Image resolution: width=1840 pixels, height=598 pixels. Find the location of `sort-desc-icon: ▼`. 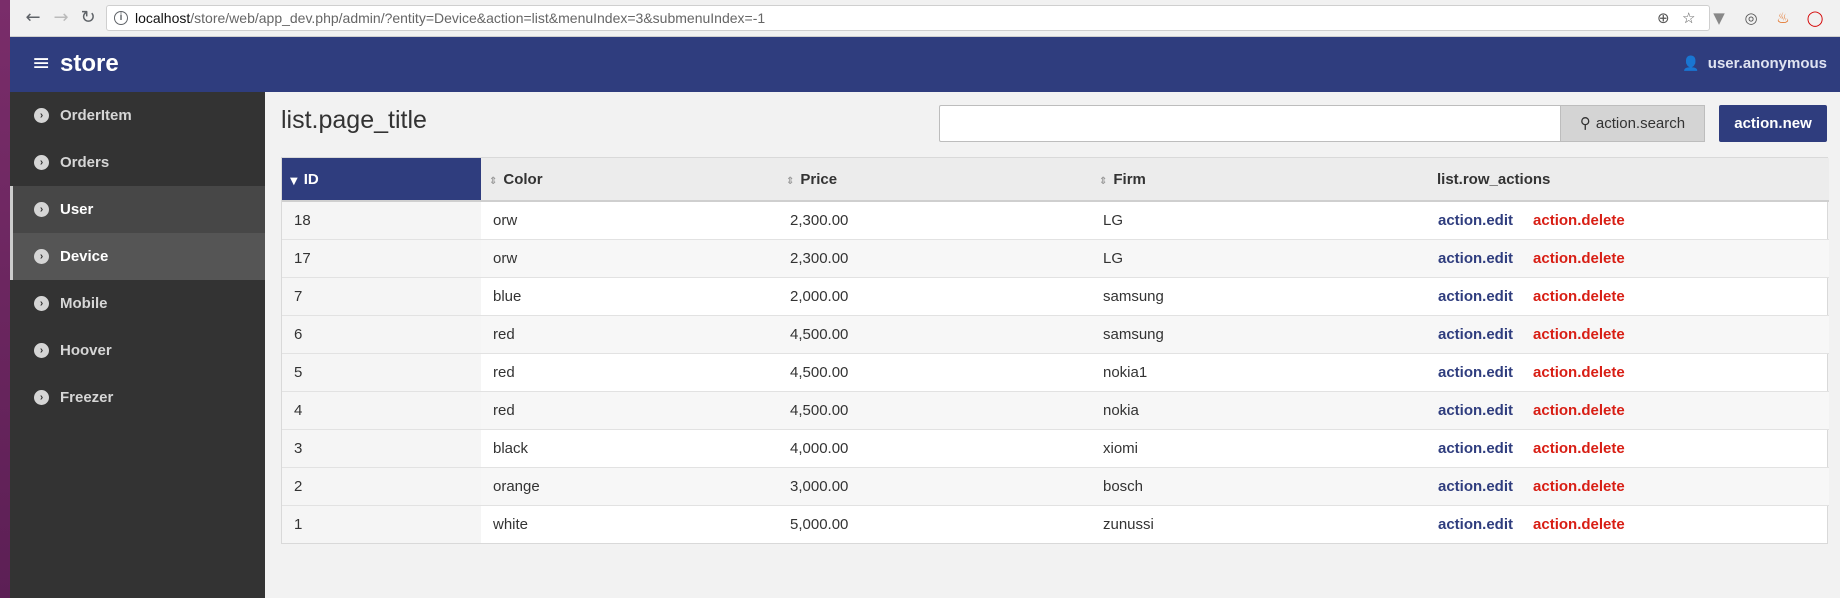

sort-desc-icon: ▼ is located at coordinates (294, 181).